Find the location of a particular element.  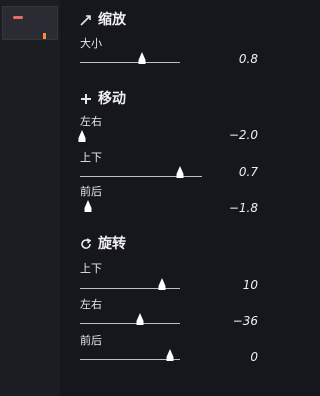

section-title-move: 移动 is located at coordinates (103, 99).